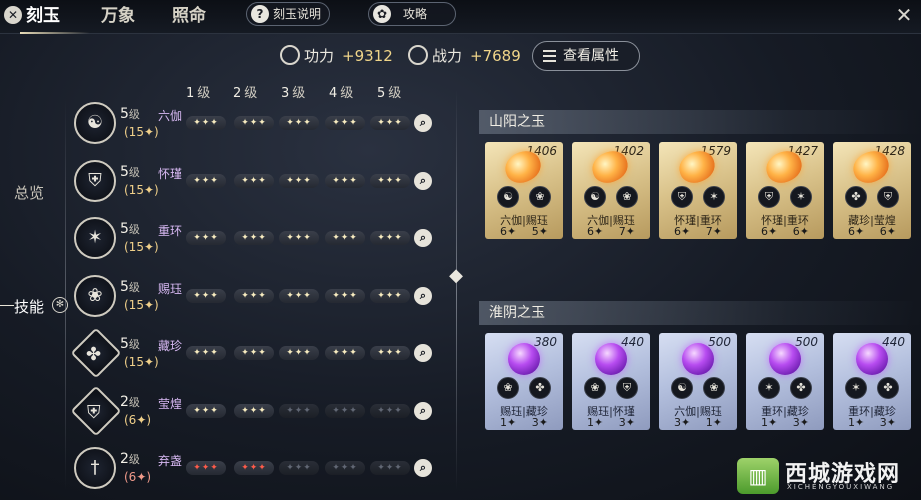 This screenshot has height=500, width=921. I want to click on sword-icon: †, so click(95, 468).